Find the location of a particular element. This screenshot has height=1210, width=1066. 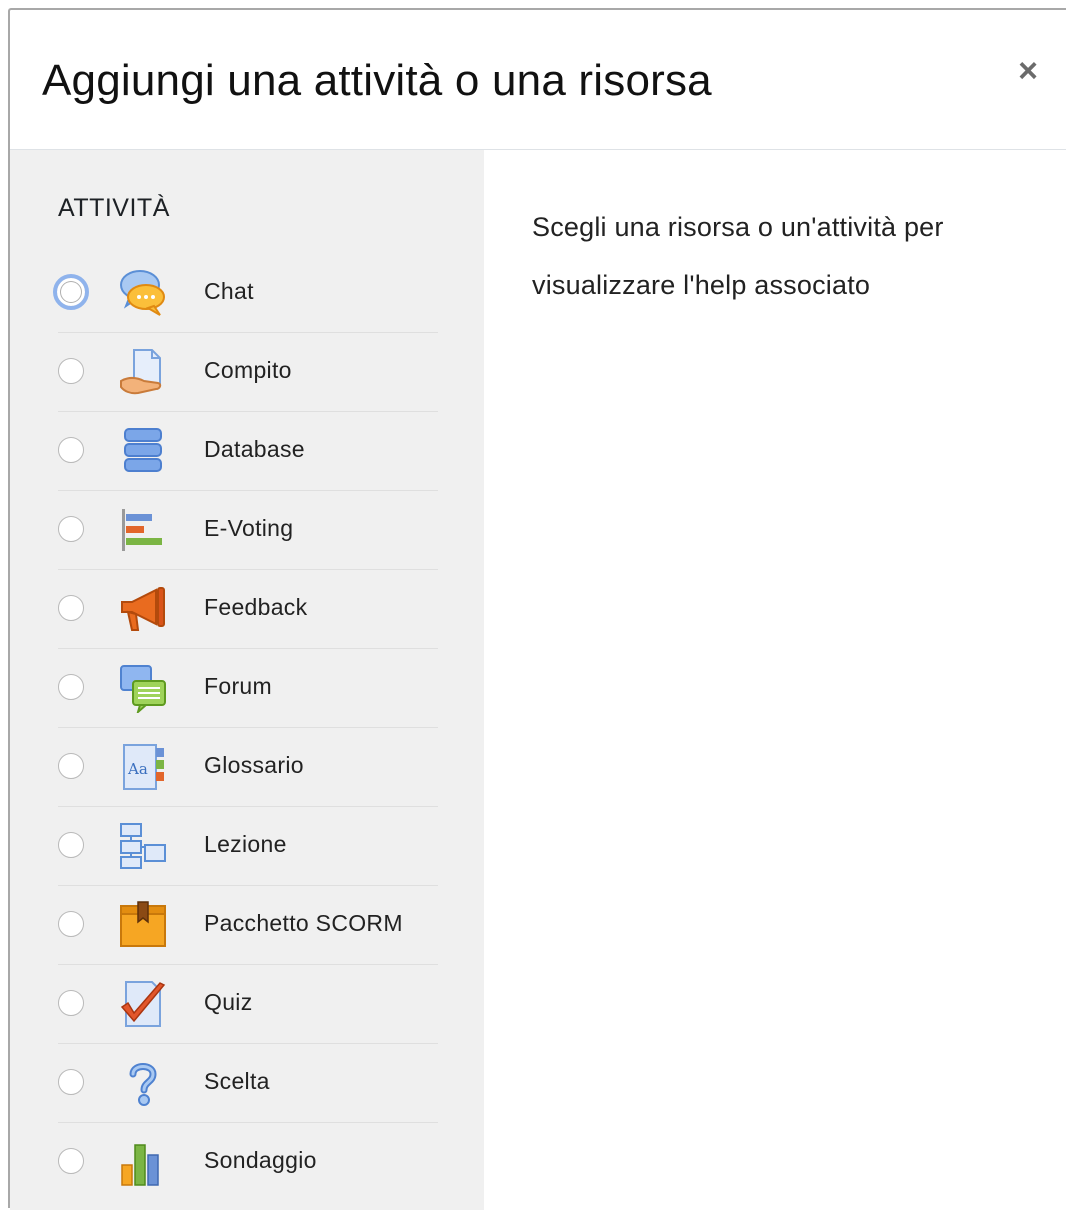

svg-text: Aa is located at coordinates (137, 769).